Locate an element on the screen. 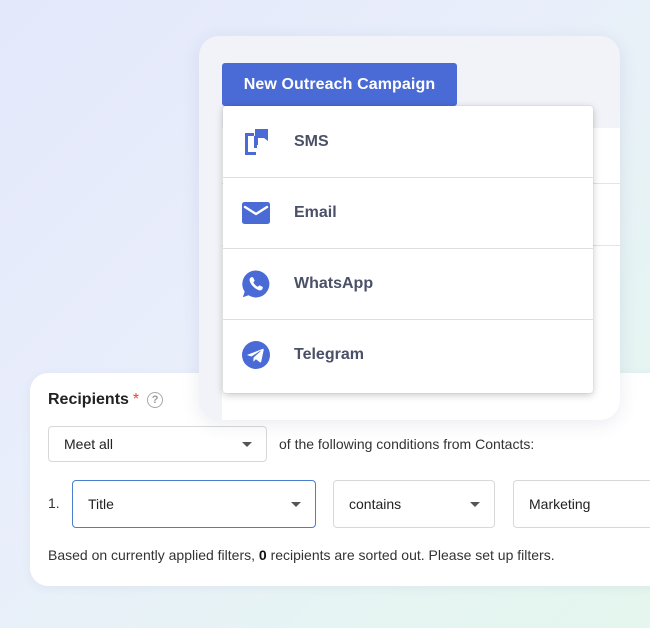 The image size is (650, 628). match-type-select: Meet all is located at coordinates (157, 444).